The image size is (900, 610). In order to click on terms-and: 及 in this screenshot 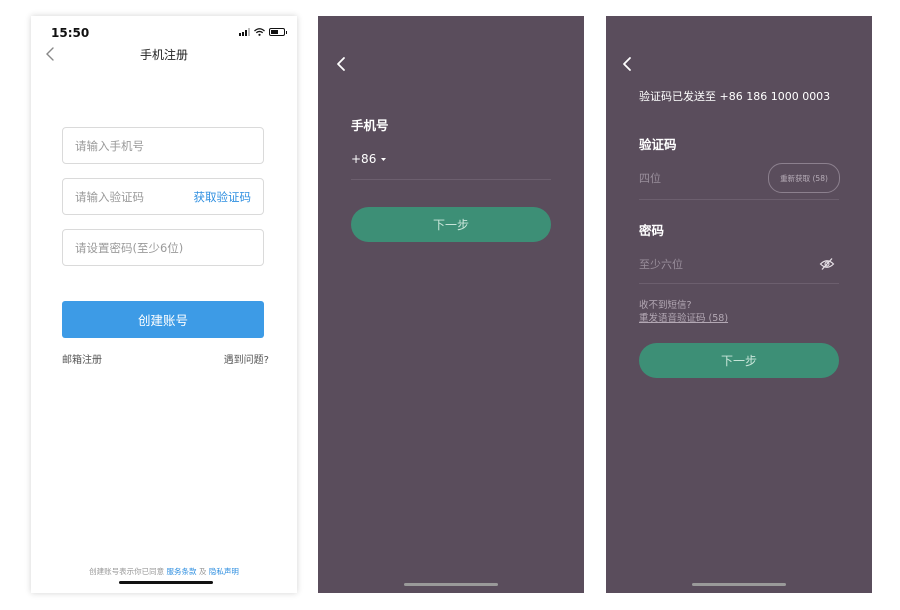, I will do `click(202, 571)`.